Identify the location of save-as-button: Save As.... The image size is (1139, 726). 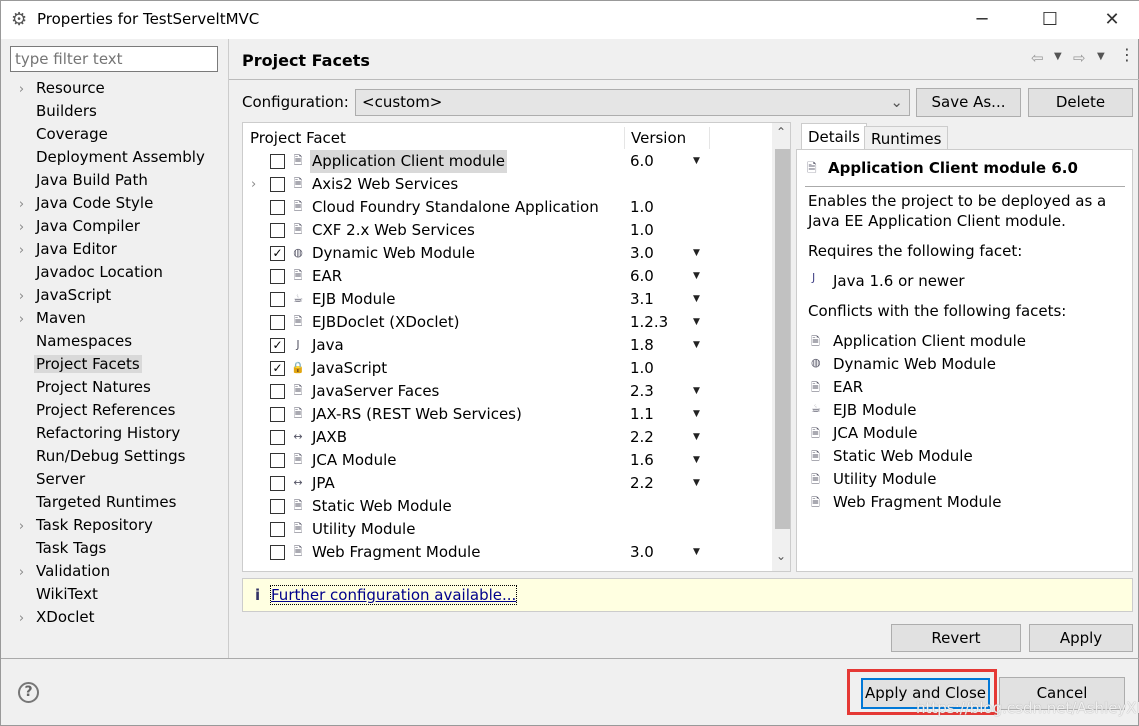
(968, 102).